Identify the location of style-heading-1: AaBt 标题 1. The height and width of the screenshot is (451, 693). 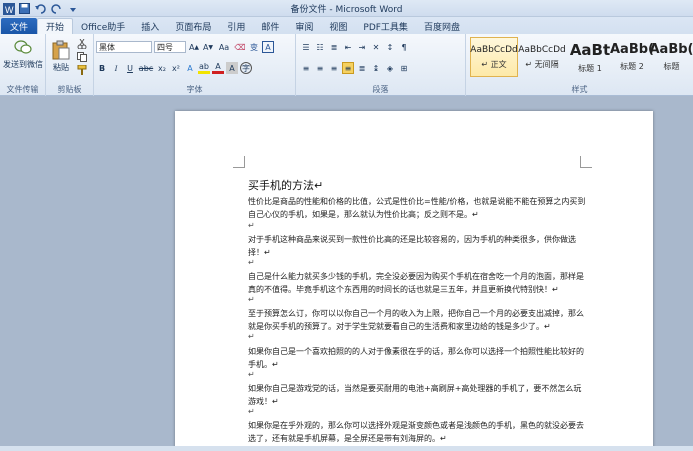
(590, 57).